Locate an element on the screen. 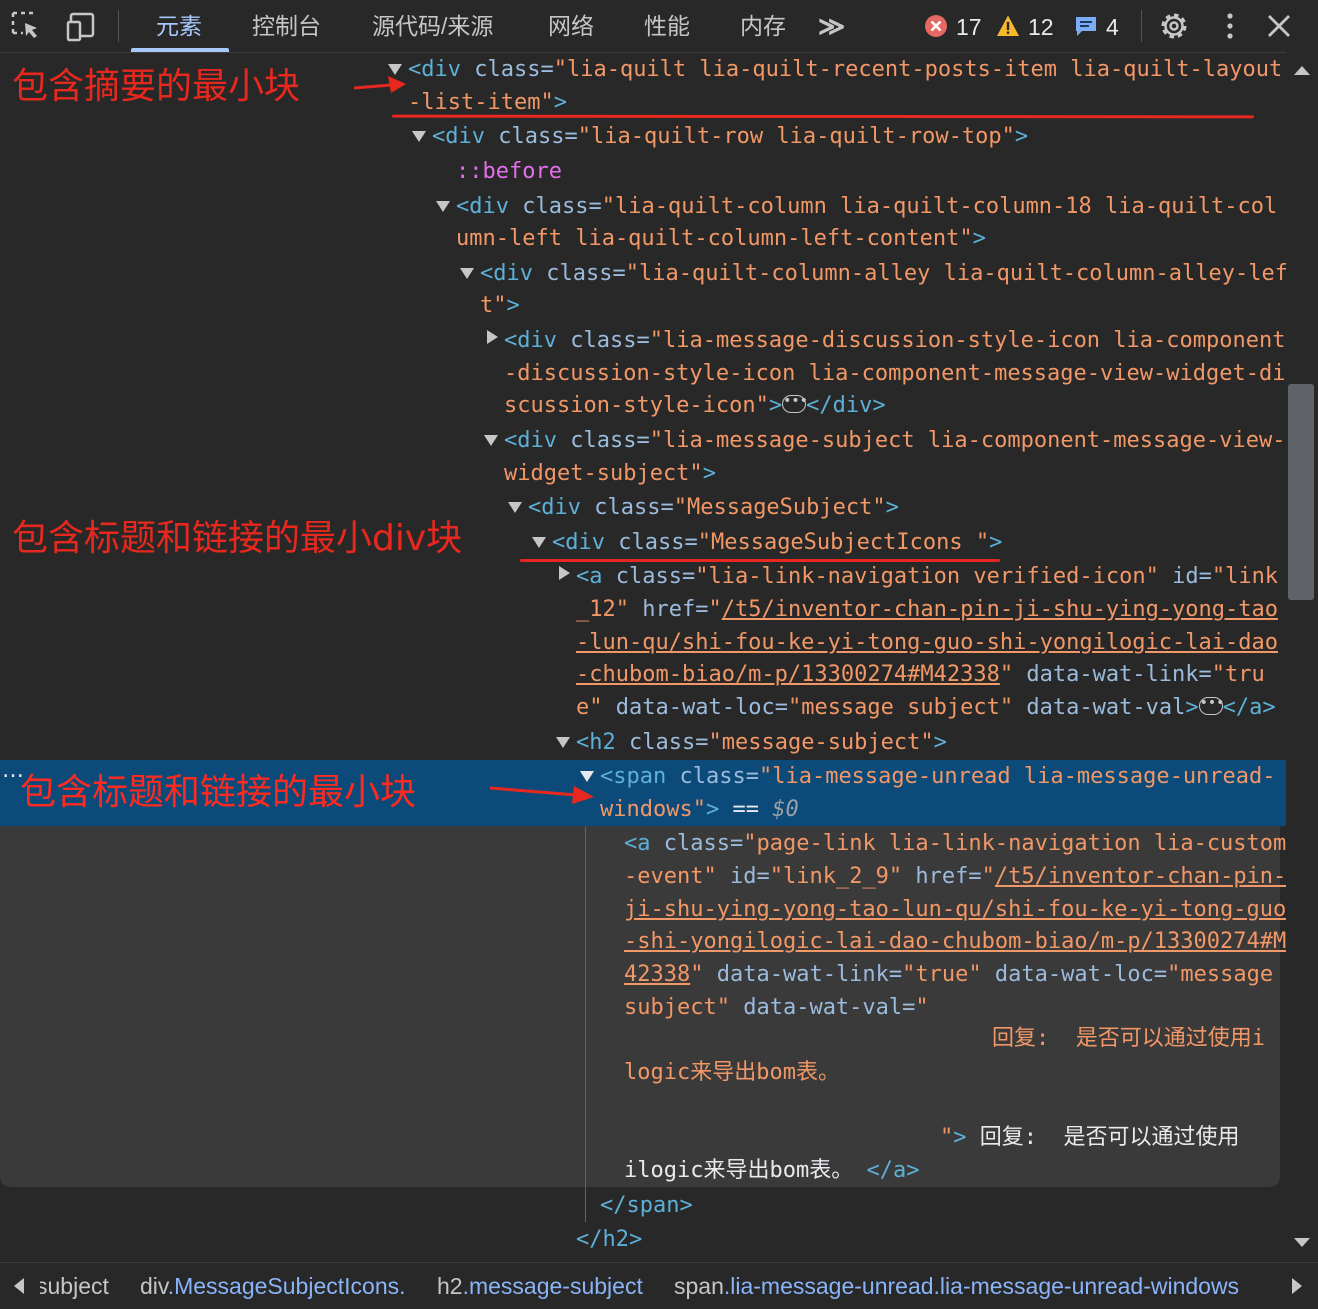  error-count-badge: 17 is located at coordinates (953, 27).